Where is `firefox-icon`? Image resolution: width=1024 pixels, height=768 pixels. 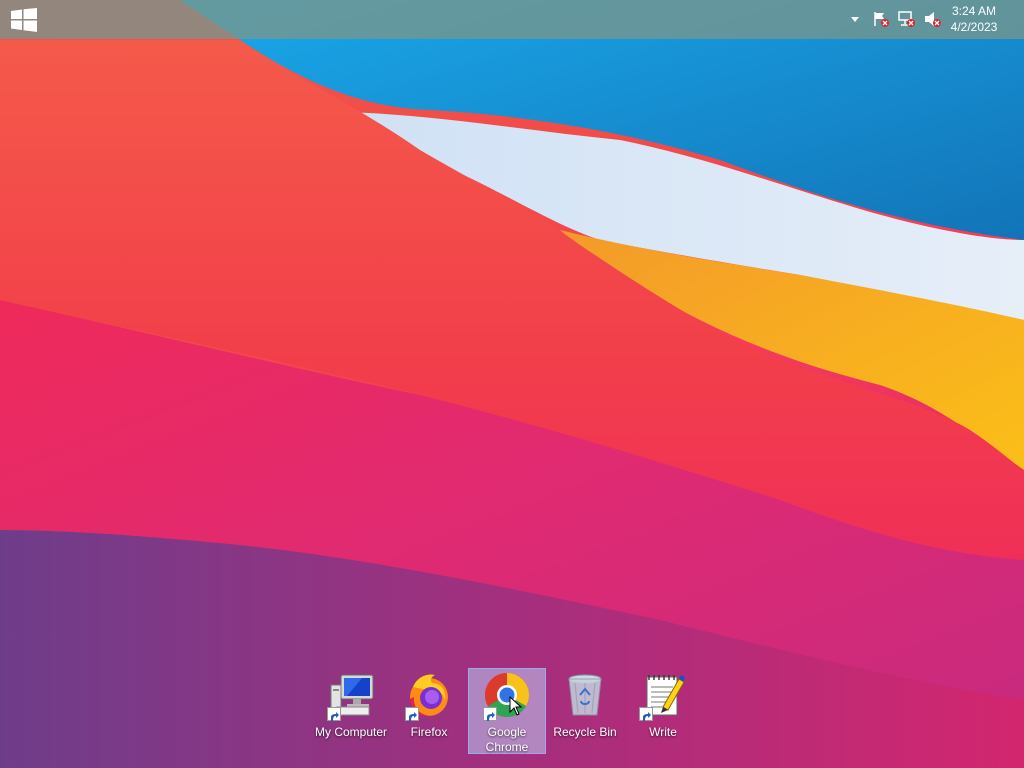
firefox-icon is located at coordinates (429, 696).